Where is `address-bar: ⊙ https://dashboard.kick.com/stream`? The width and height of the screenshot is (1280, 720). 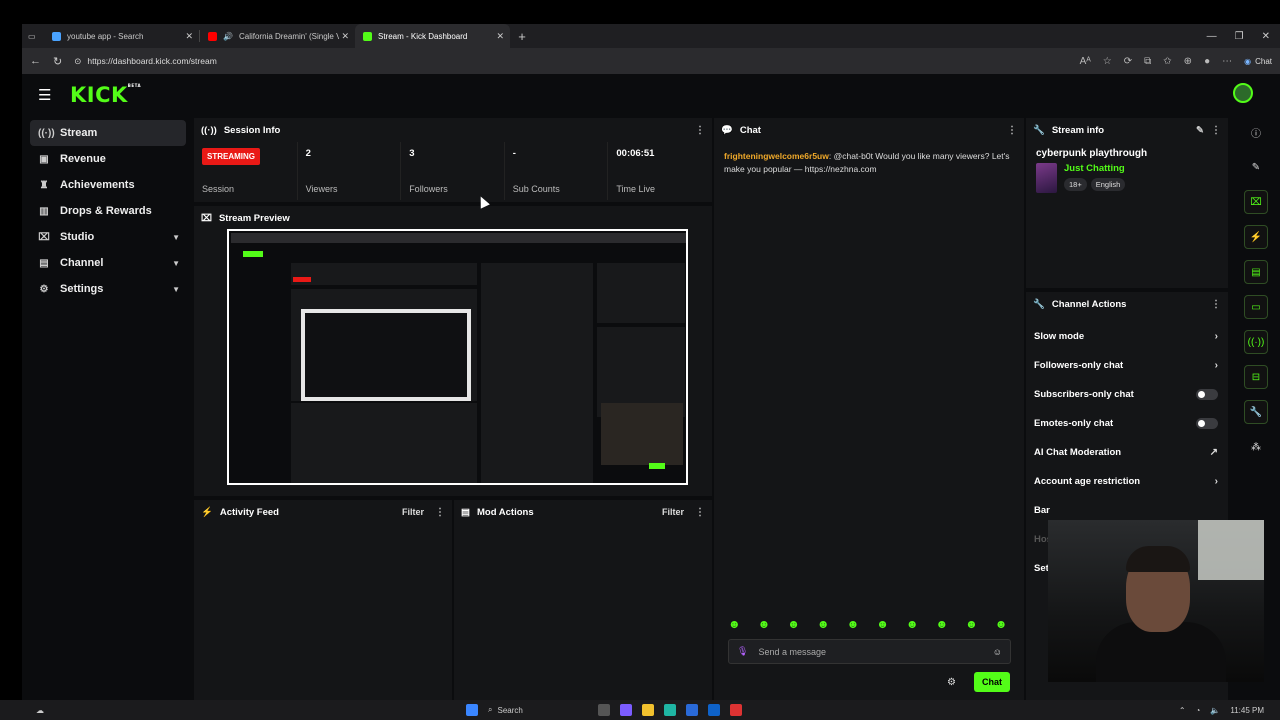 address-bar: ⊙ https://dashboard.kick.com/stream is located at coordinates (145, 61).